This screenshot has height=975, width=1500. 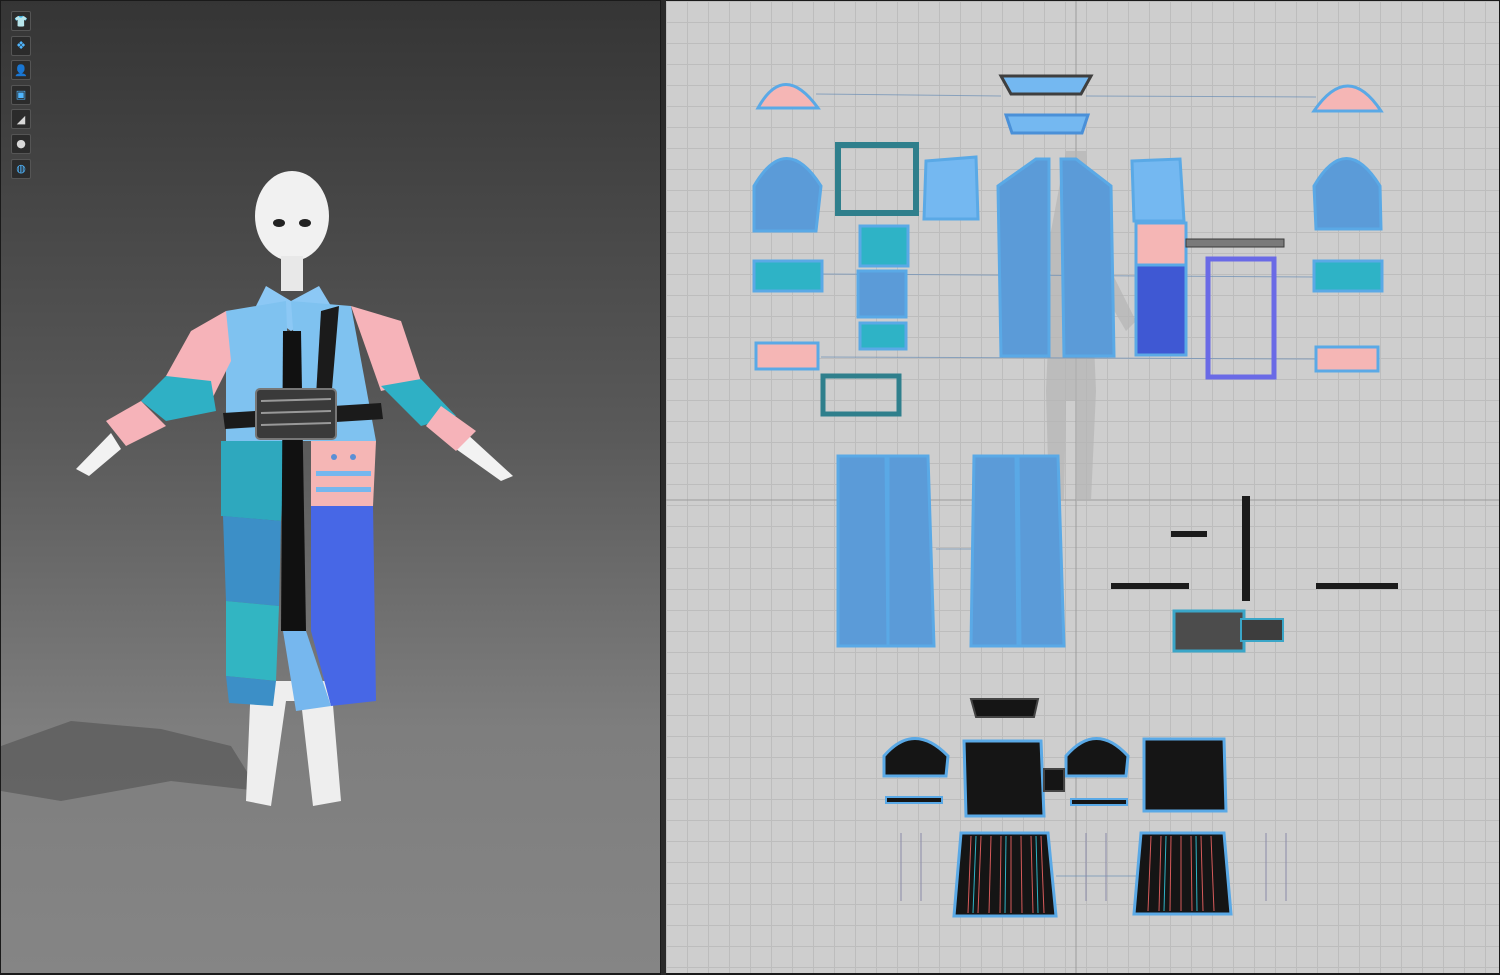 I want to click on pattern-bag-pieces, so click(x=1209, y=631).